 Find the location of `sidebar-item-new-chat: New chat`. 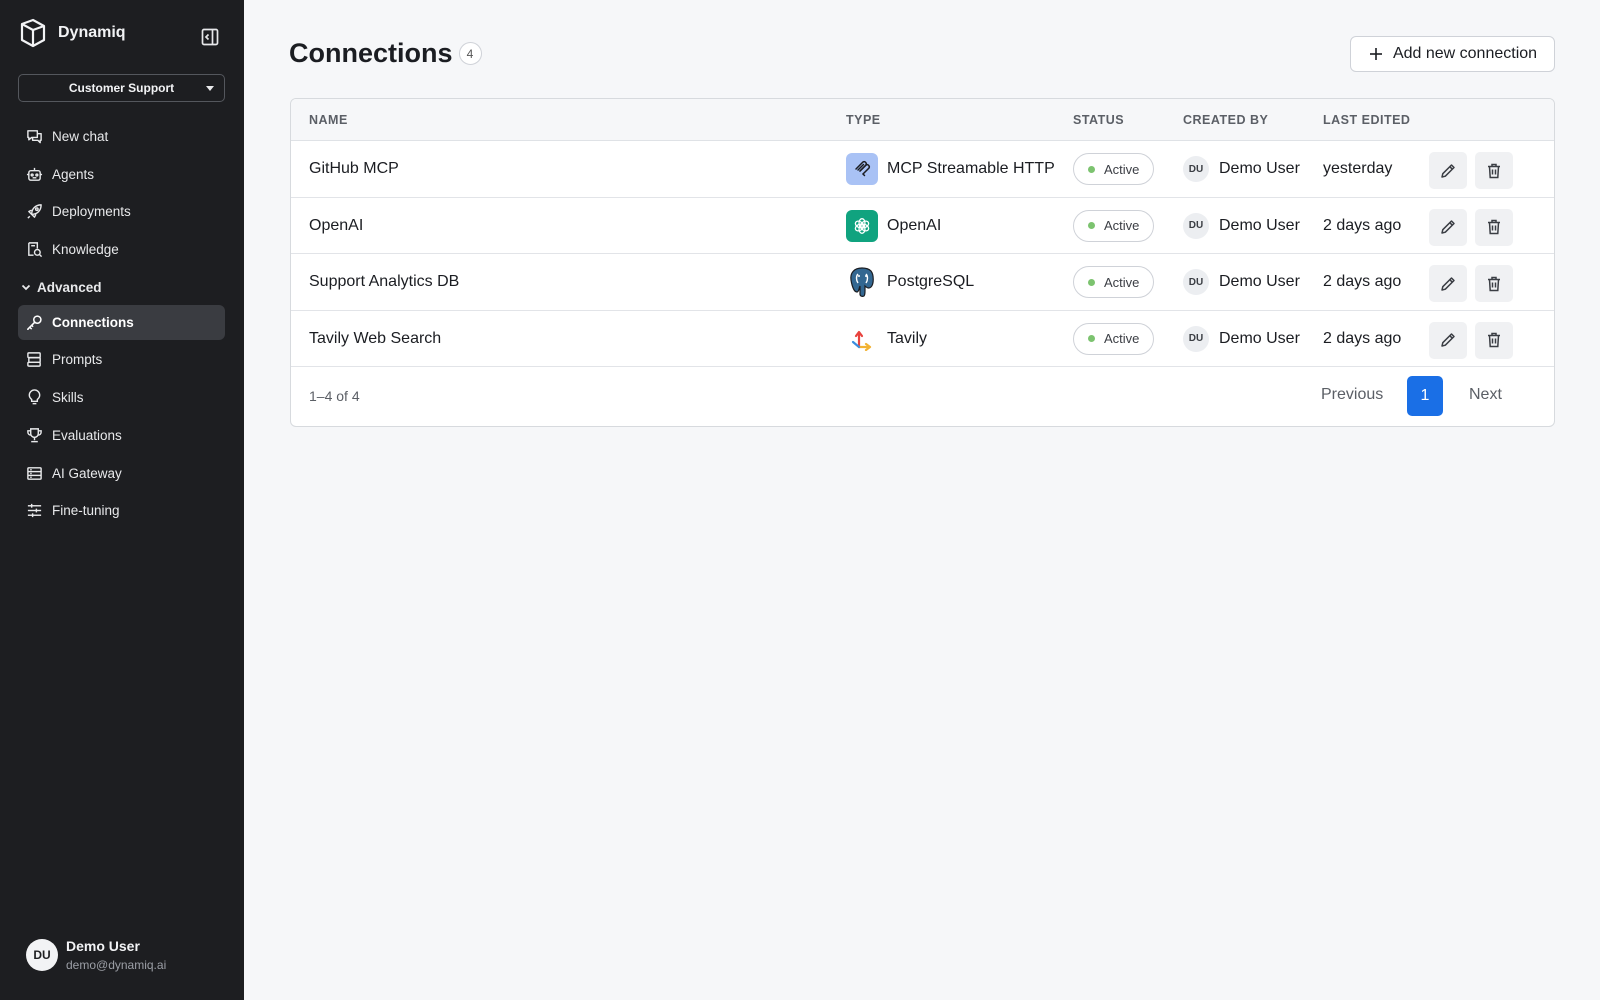

sidebar-item-new-chat: New chat is located at coordinates (121, 136).